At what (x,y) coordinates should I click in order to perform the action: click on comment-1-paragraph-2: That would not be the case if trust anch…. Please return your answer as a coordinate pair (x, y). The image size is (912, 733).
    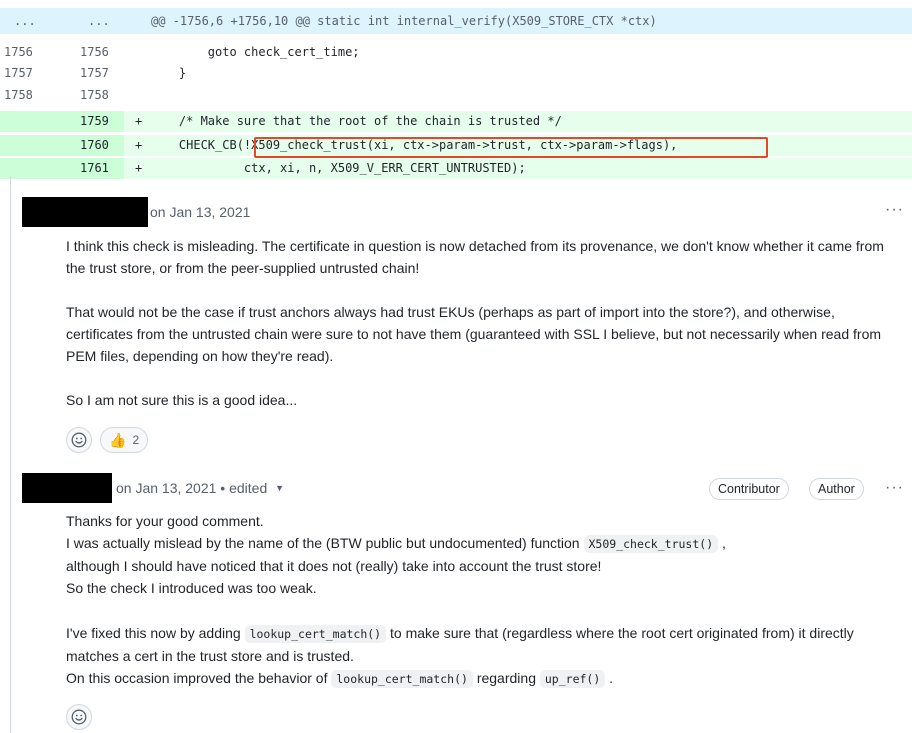
    Looking at the image, I should click on (474, 334).